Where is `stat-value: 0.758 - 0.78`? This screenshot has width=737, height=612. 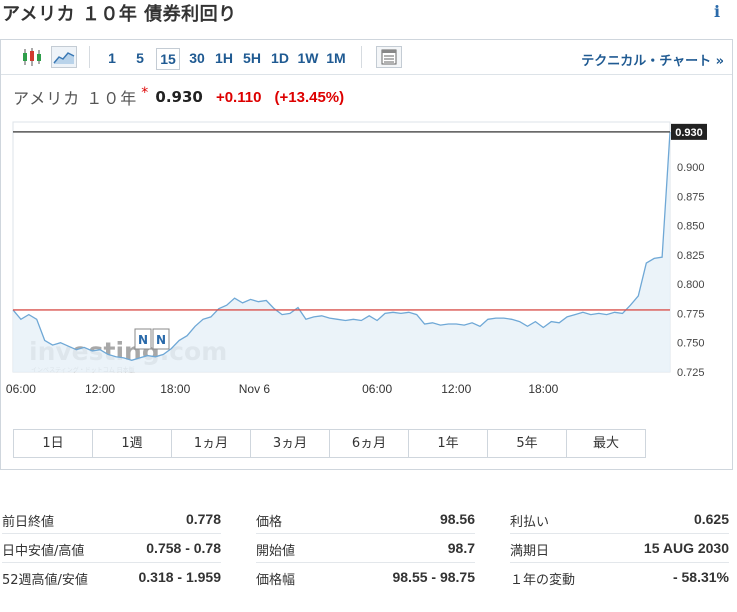
stat-value: 0.758 - 0.78 is located at coordinates (183, 548).